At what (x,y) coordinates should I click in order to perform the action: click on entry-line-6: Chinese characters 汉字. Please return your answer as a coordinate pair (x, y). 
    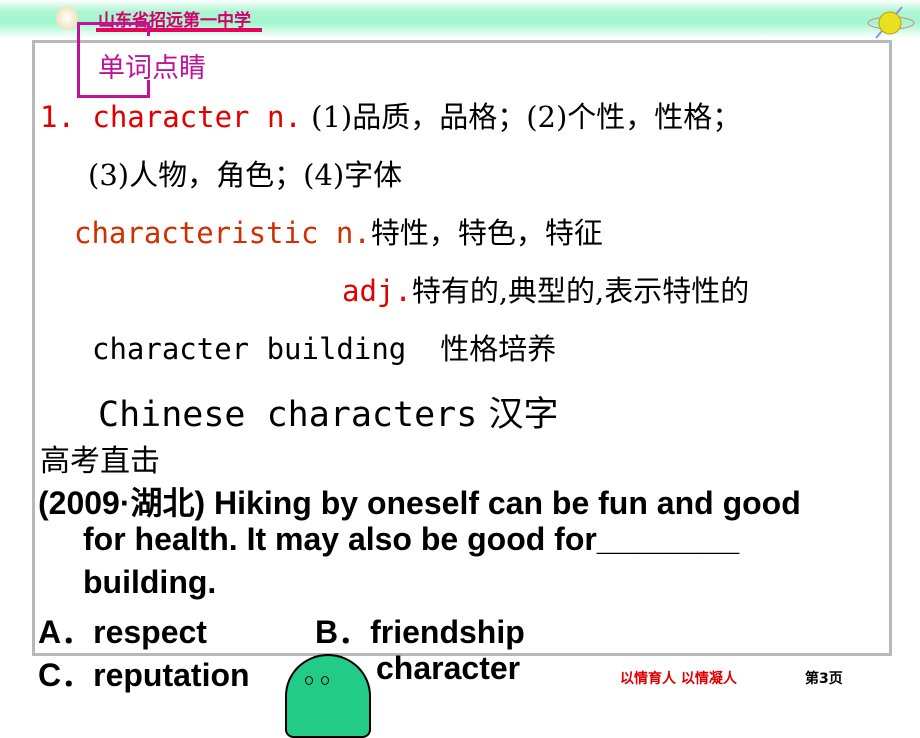
    Looking at the image, I should click on (328, 411).